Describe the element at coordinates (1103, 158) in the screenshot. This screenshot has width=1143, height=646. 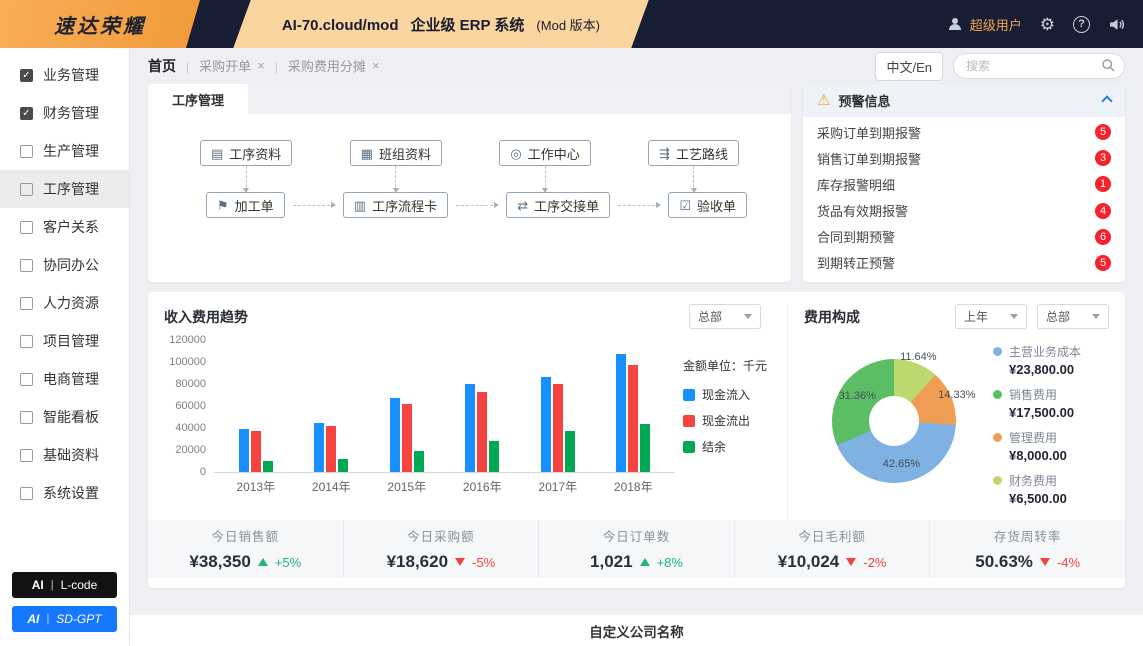
I see `alert-count-badge: 3` at that location.